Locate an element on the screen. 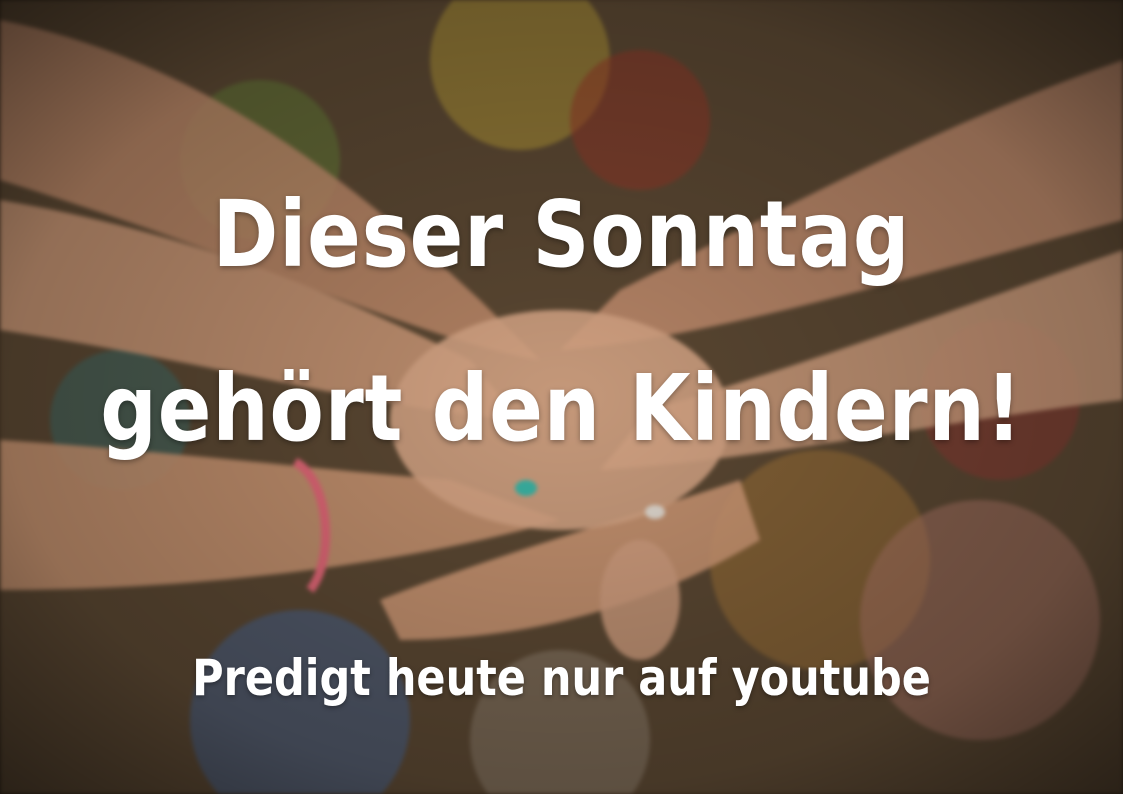 This screenshot has height=794, width=1123. headline-line-1: Dieser Sonntag is located at coordinates (561, 234).